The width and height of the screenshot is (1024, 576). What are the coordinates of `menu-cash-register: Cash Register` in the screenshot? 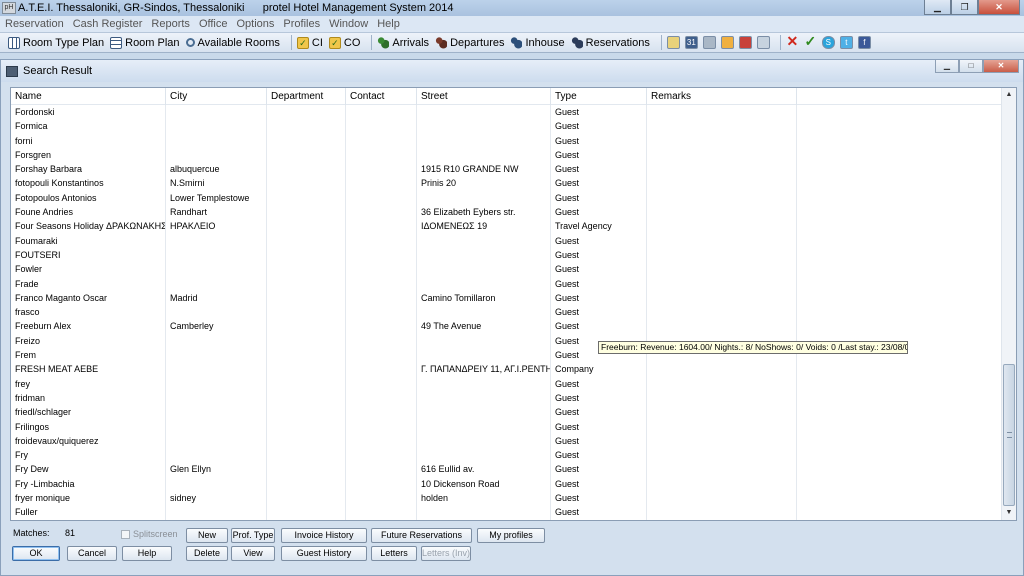 It's located at (108, 24).